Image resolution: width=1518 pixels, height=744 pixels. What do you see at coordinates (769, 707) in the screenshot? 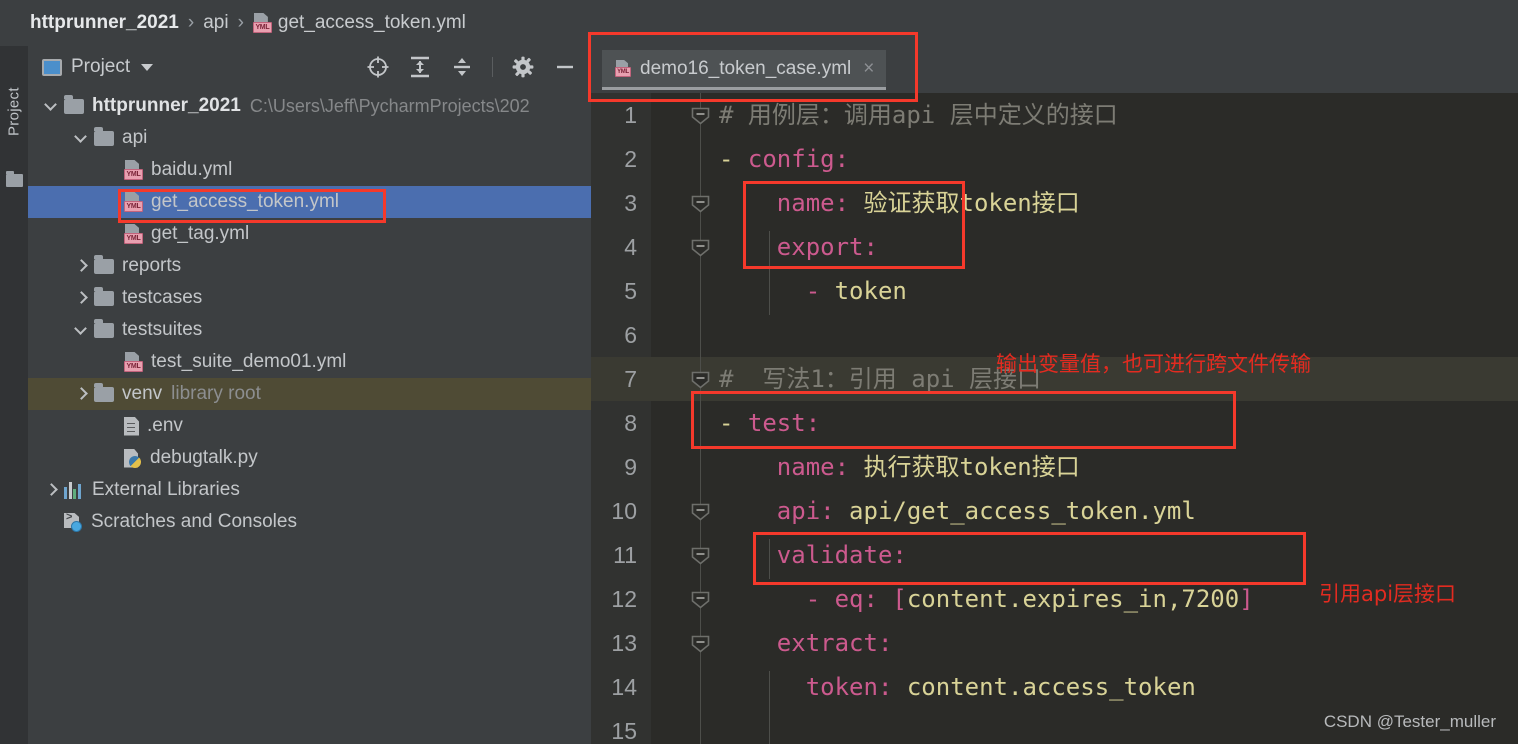
I see `indent-guide` at bounding box center [769, 707].